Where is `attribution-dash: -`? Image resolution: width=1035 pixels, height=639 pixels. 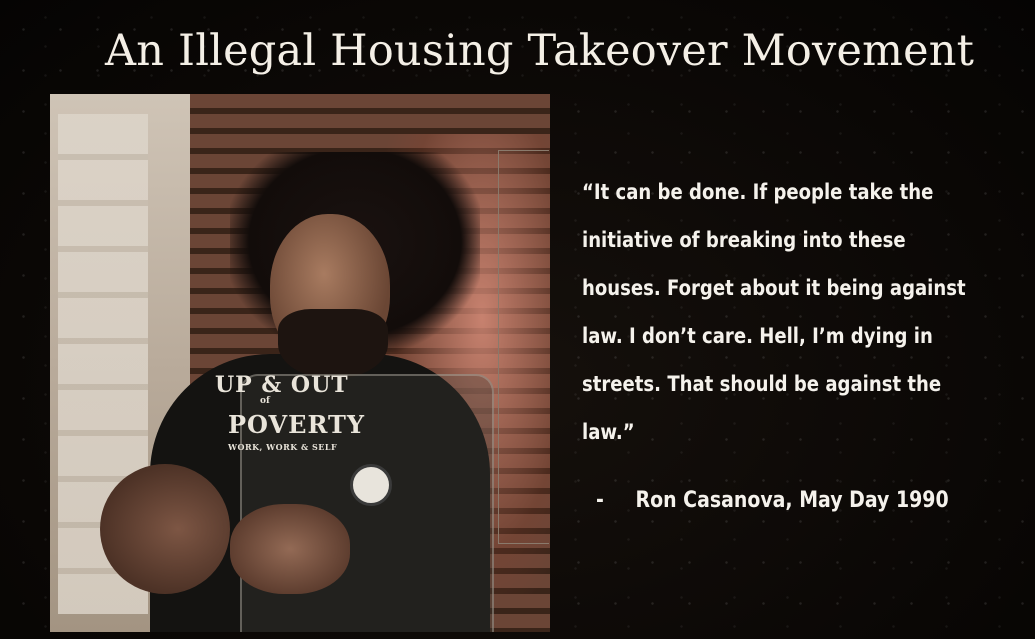 attribution-dash: - is located at coordinates (600, 500).